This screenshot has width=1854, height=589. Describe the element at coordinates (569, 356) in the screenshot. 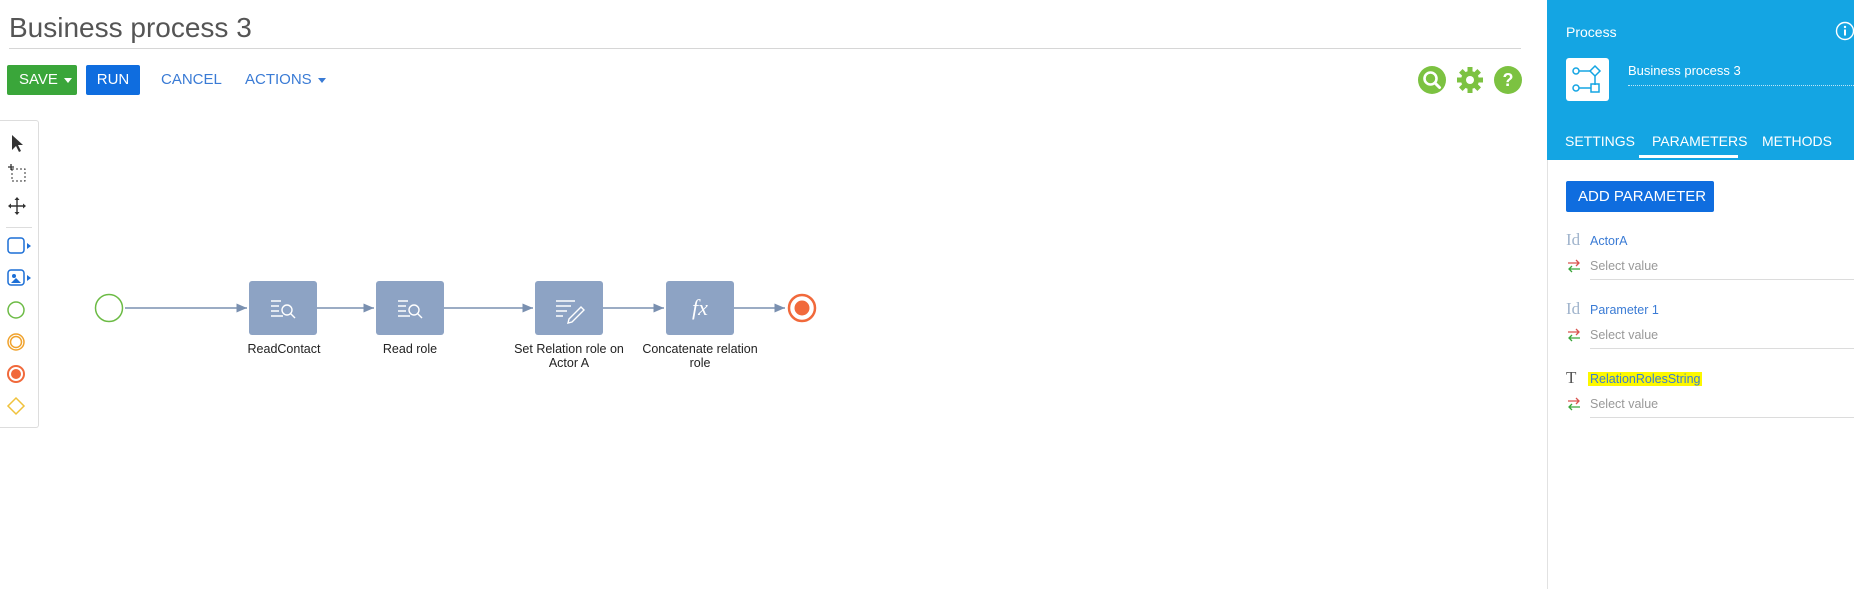

I see `task-label: Set Relation role on Actor A` at that location.